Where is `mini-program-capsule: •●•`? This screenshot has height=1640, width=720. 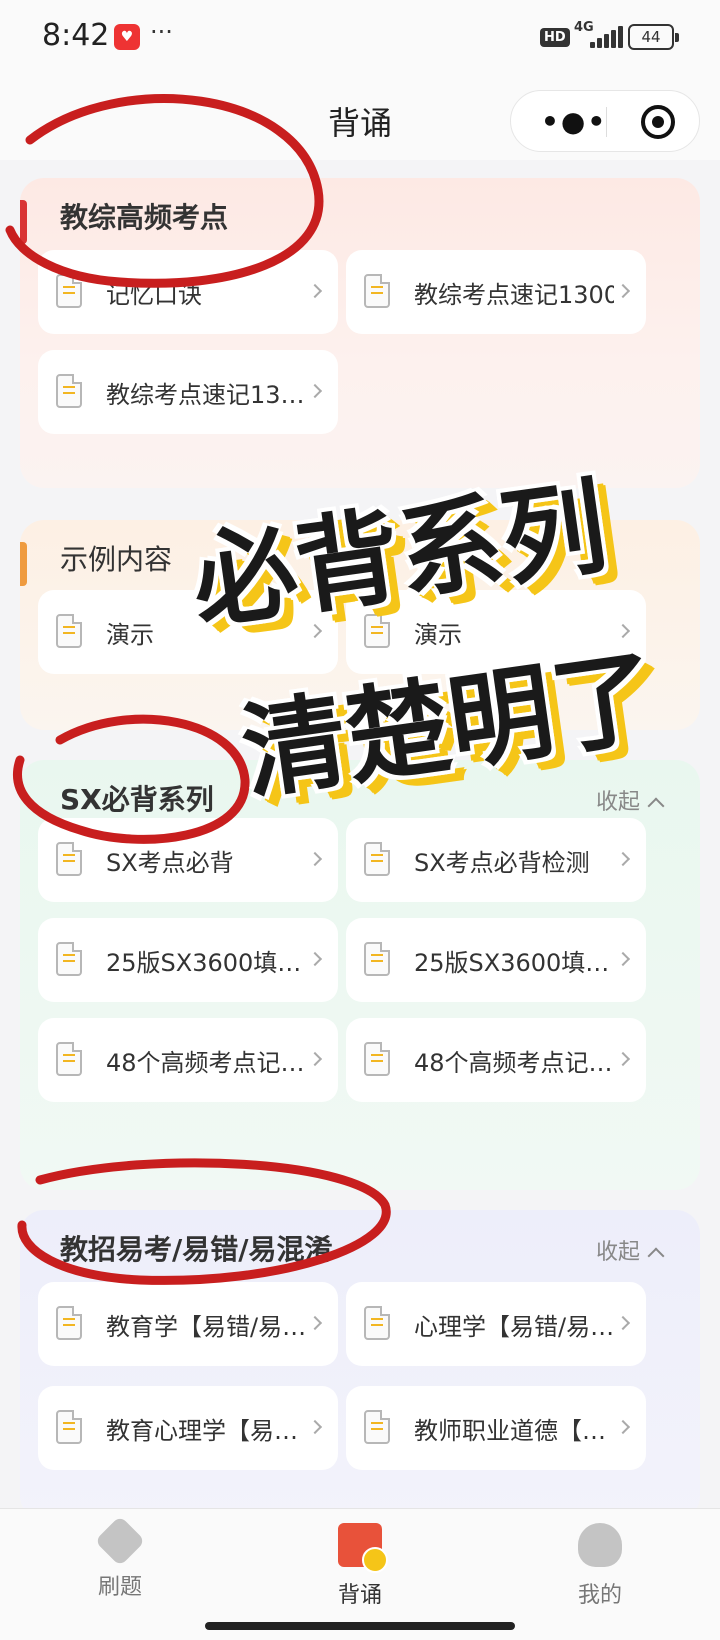
mini-program-capsule: •●• is located at coordinates (605, 121).